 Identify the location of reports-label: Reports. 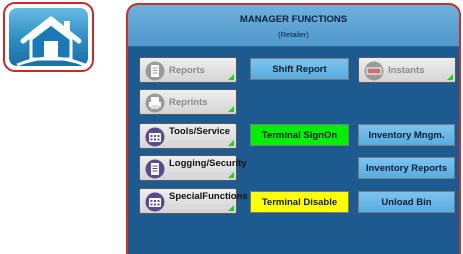
(187, 70).